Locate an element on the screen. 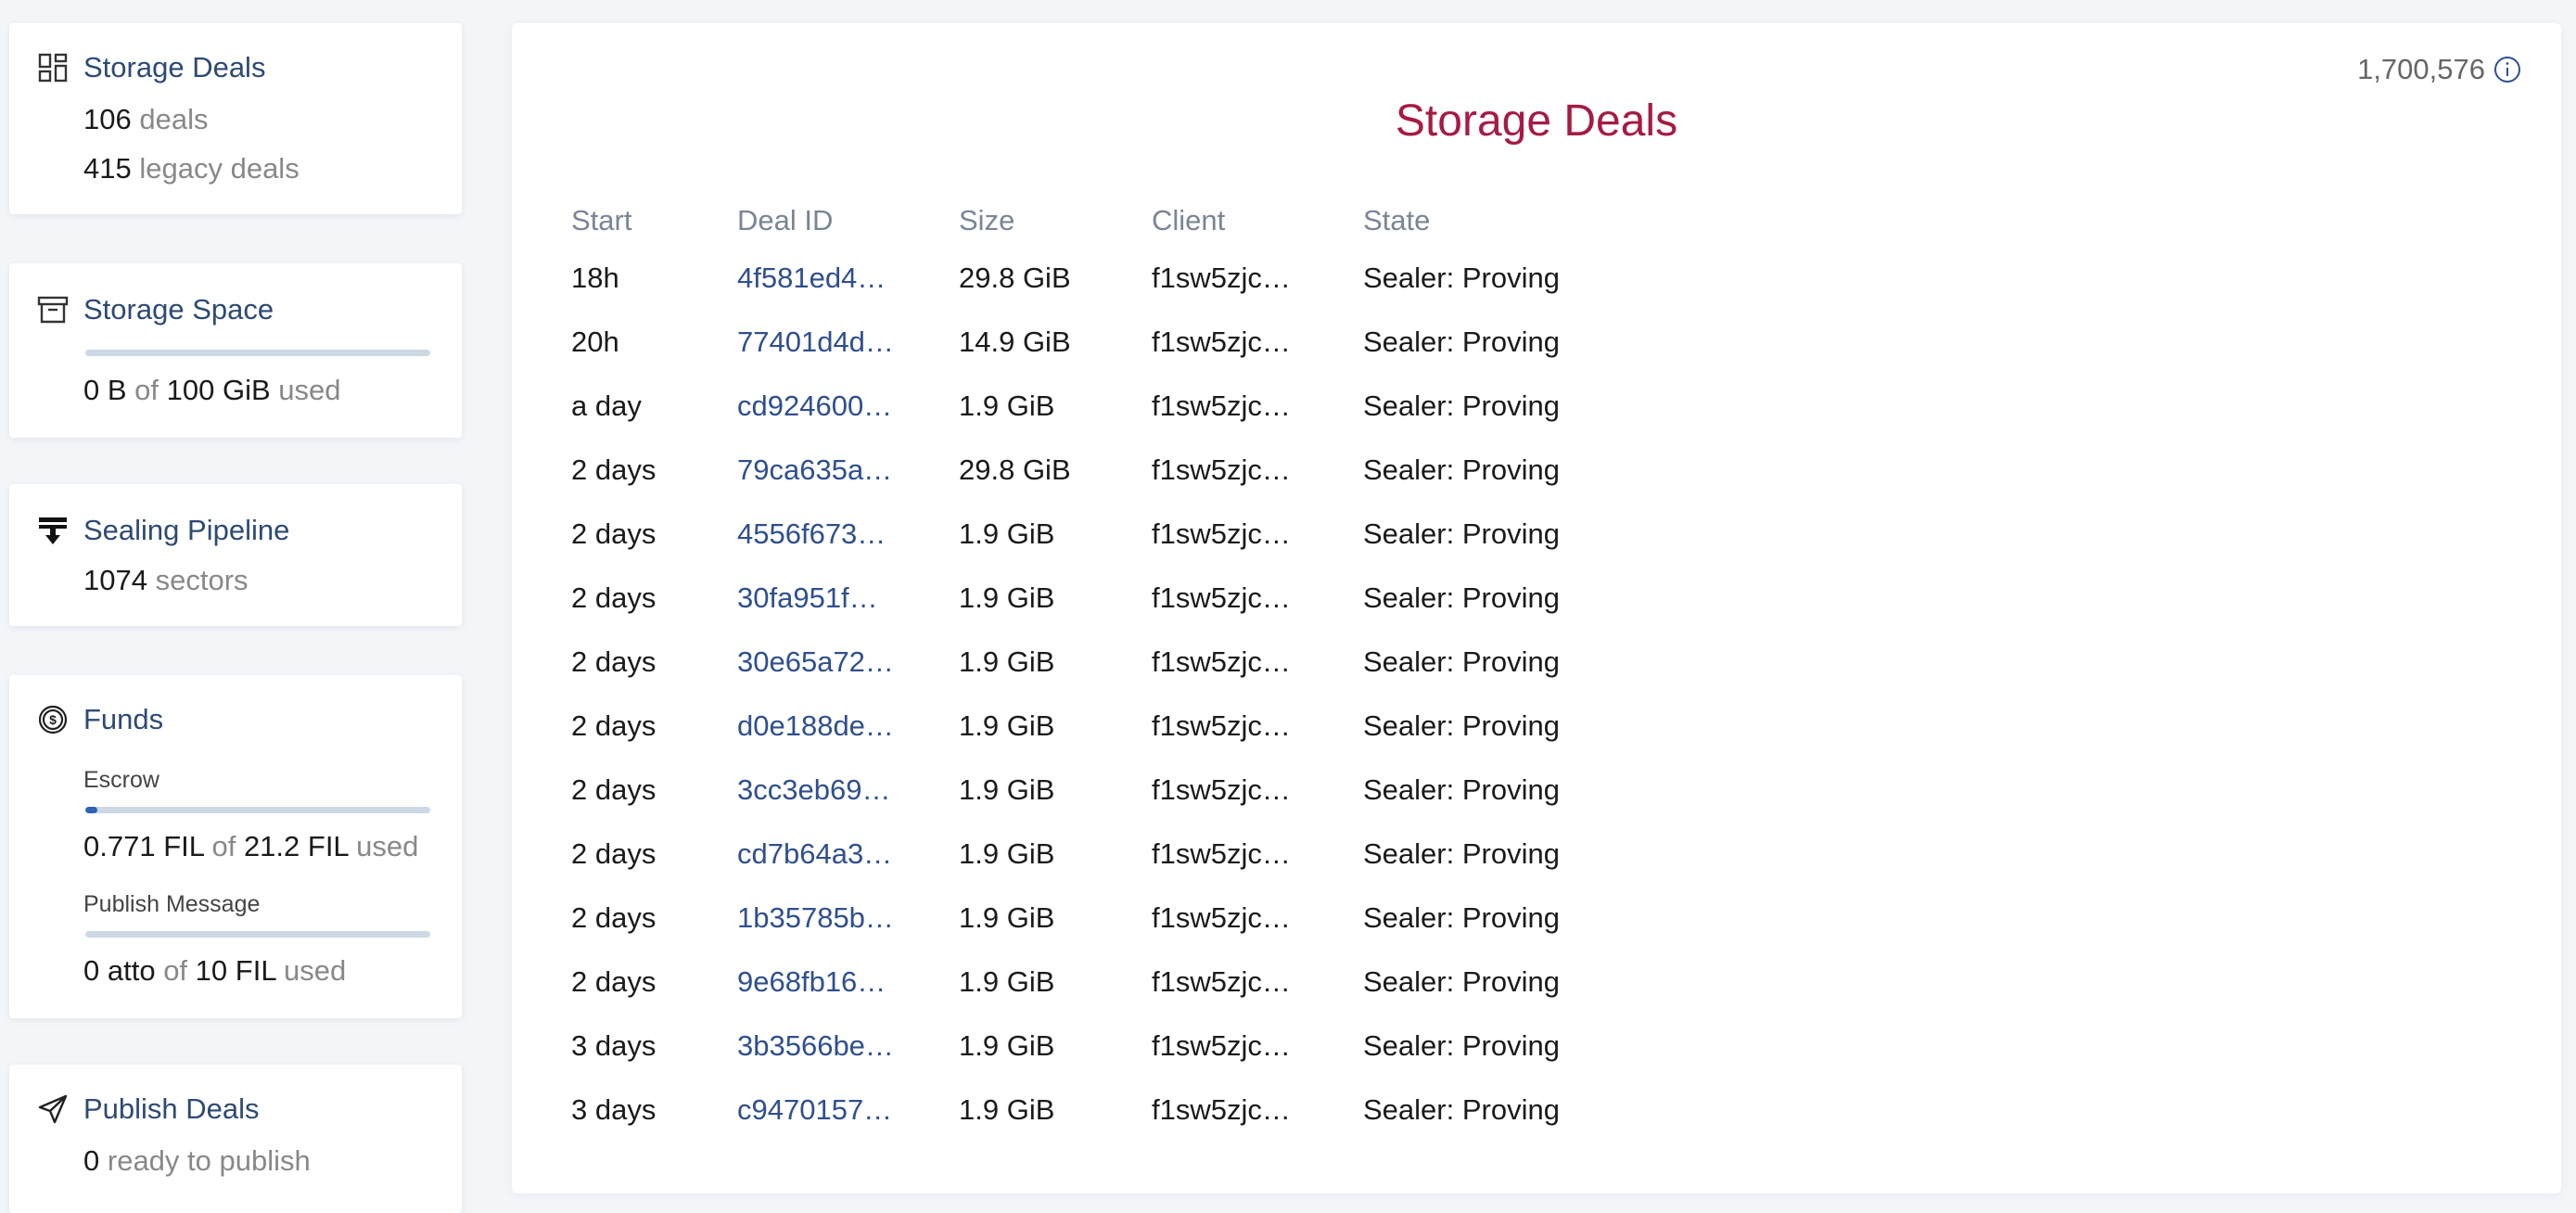  paper-plane-icon is located at coordinates (53, 1109).